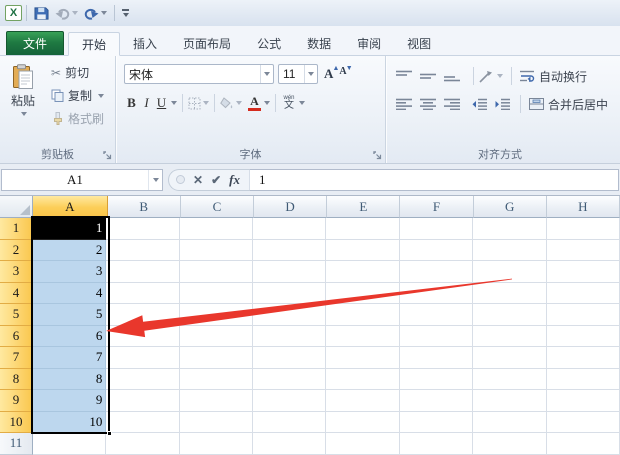 This screenshot has height=455, width=620. I want to click on cell-H4, so click(583, 293).